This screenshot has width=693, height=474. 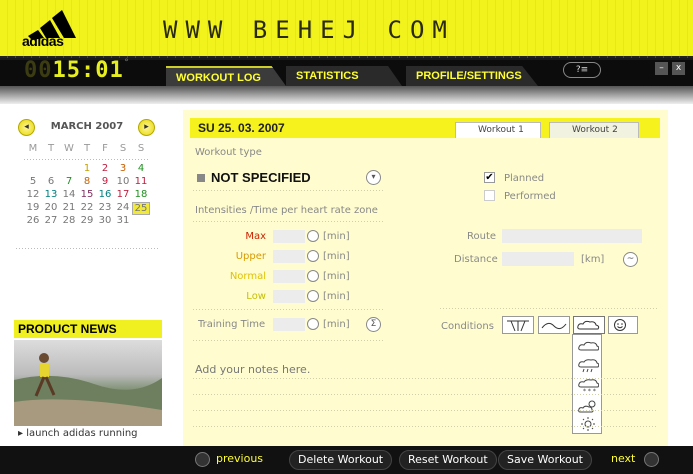 What do you see at coordinates (572, 236) in the screenshot?
I see `route-input` at bounding box center [572, 236].